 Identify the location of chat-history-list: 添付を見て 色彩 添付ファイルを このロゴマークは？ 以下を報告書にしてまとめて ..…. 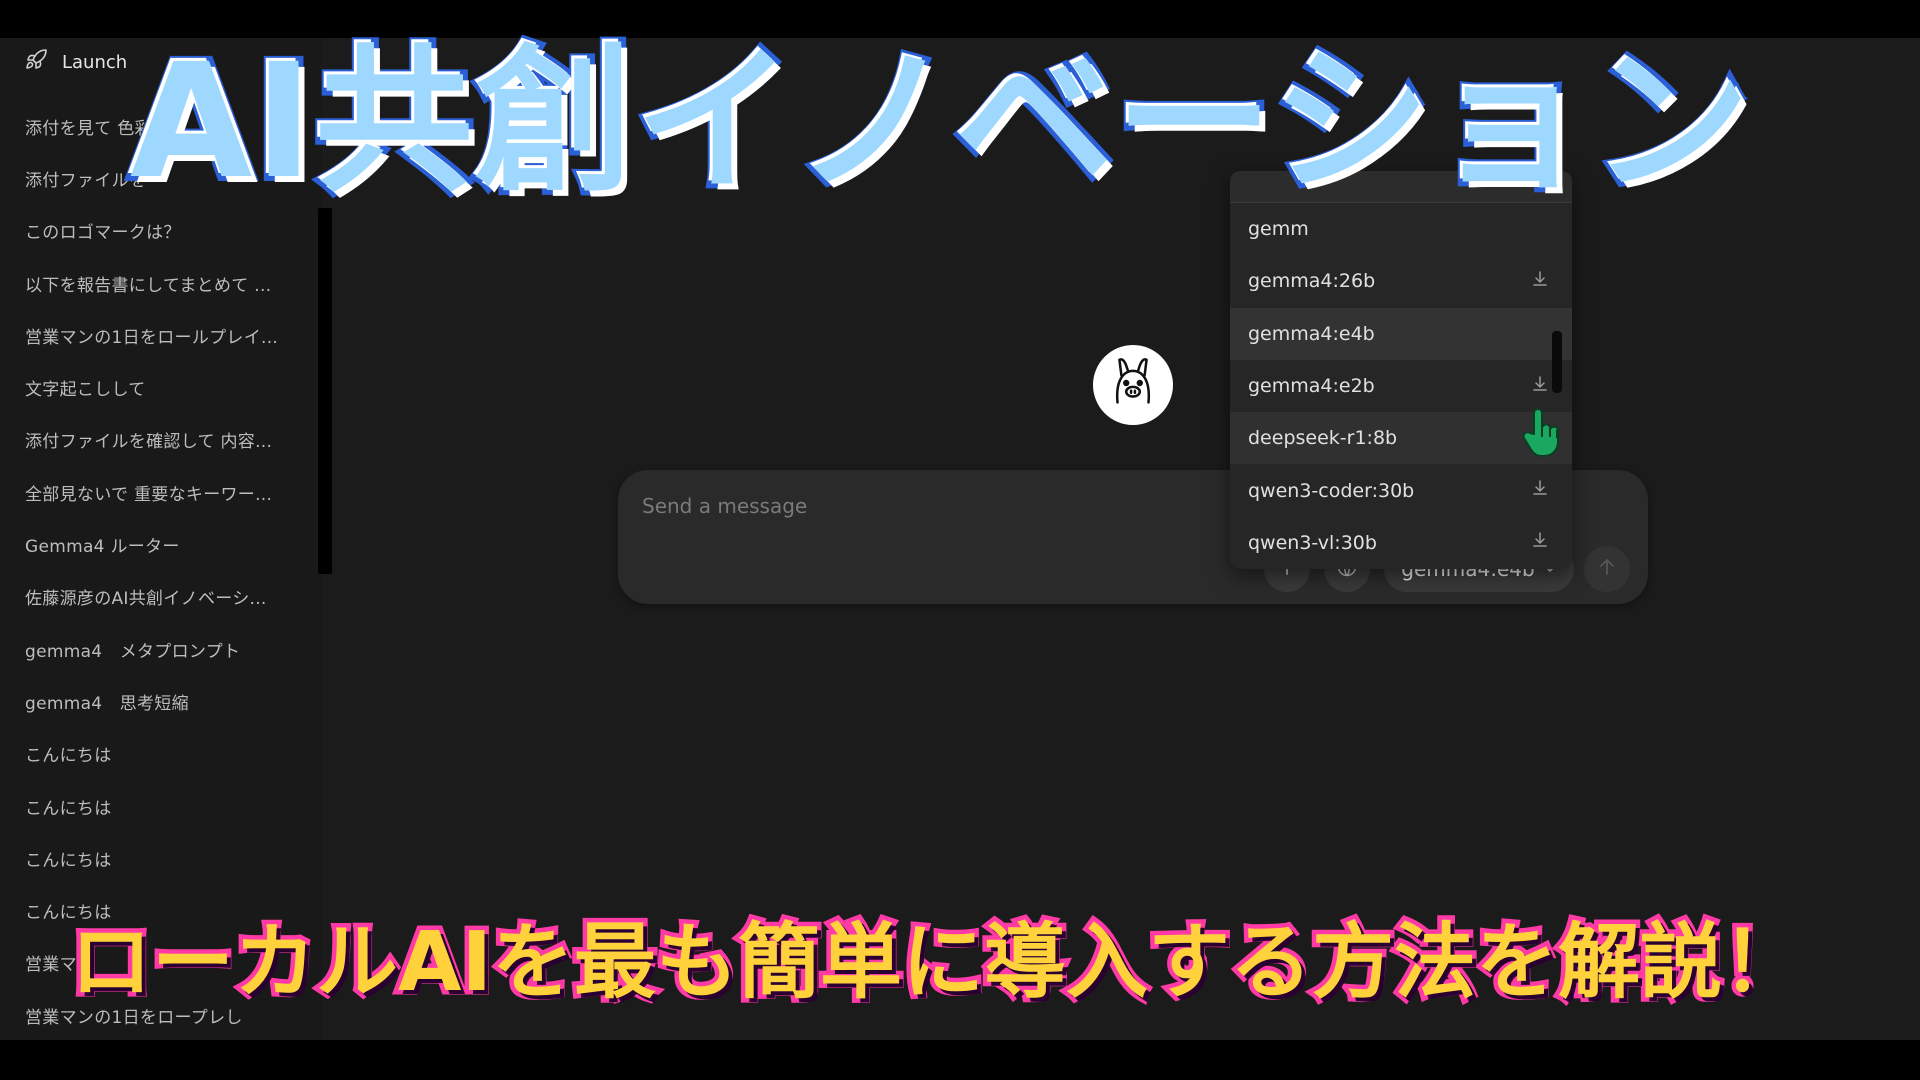
(170, 570).